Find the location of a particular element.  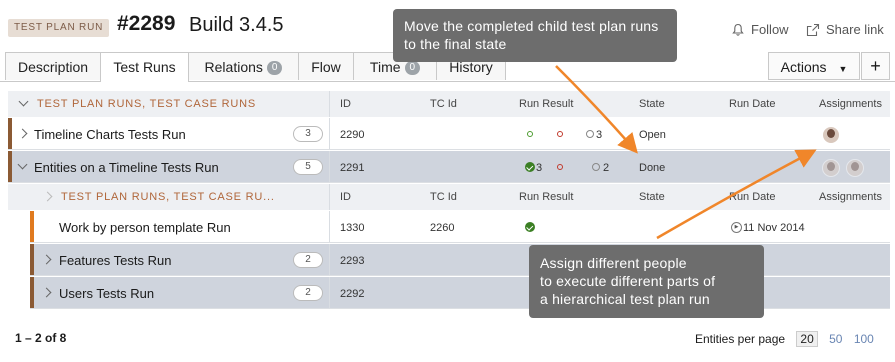

arrow-to-state is located at coordinates (596, 109).